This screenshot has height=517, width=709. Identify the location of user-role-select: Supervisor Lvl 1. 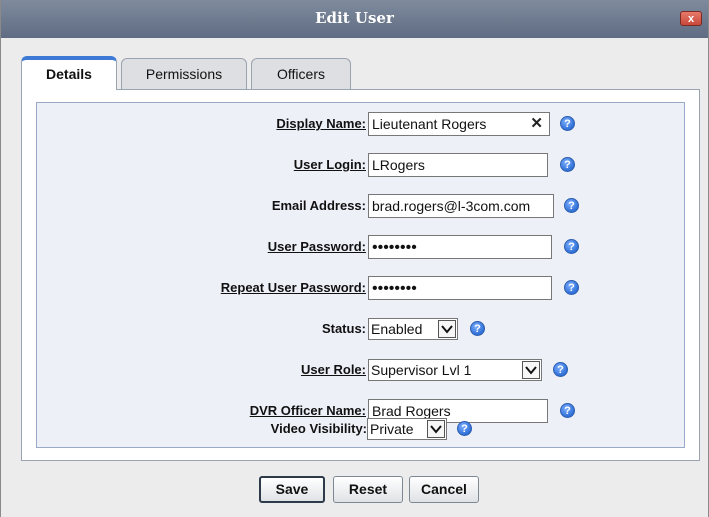
(455, 370).